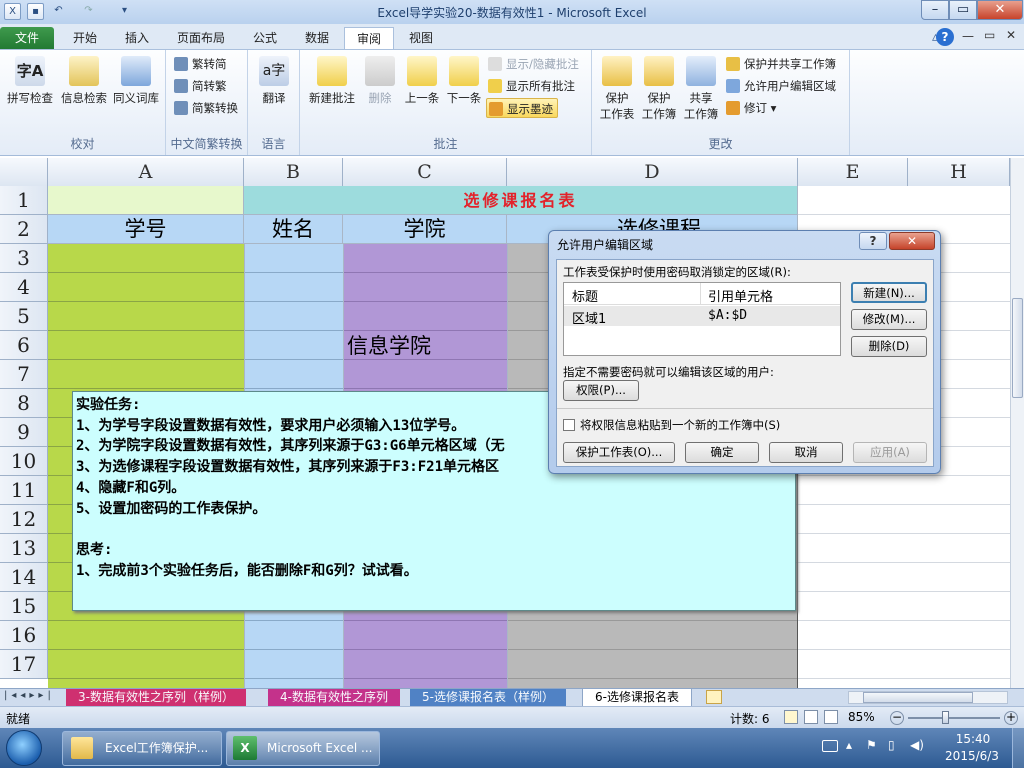 The height and width of the screenshot is (768, 1024). I want to click on start-button, so click(24, 748).